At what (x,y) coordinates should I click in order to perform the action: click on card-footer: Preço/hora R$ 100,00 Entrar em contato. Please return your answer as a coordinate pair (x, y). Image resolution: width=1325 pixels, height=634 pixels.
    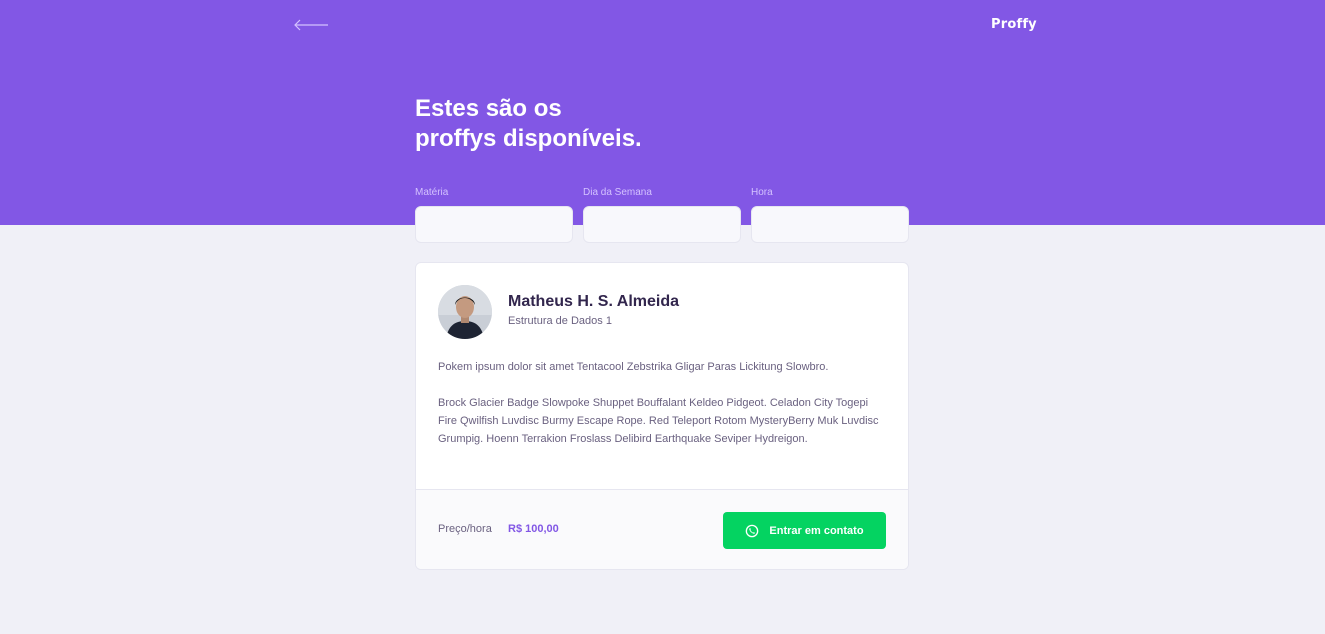
    Looking at the image, I should click on (662, 529).